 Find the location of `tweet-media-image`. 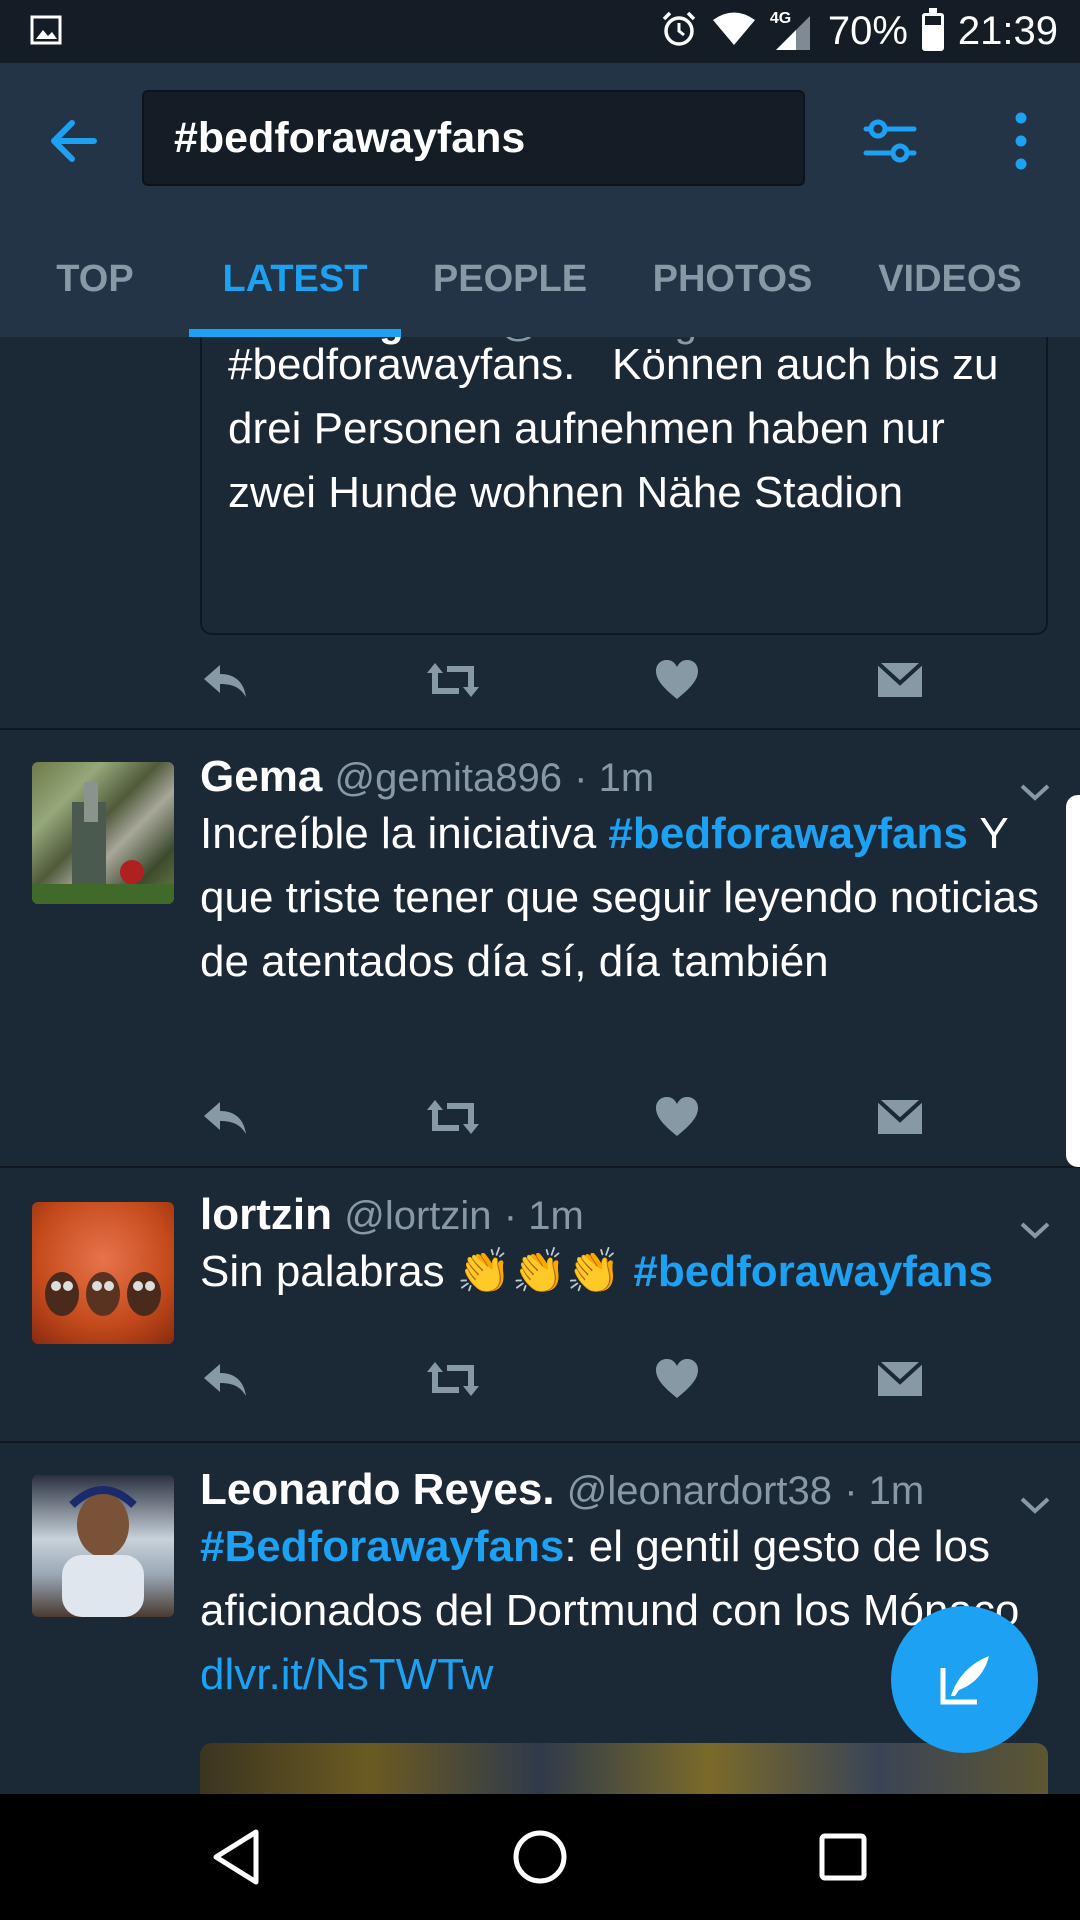

tweet-media-image is located at coordinates (624, 1768).